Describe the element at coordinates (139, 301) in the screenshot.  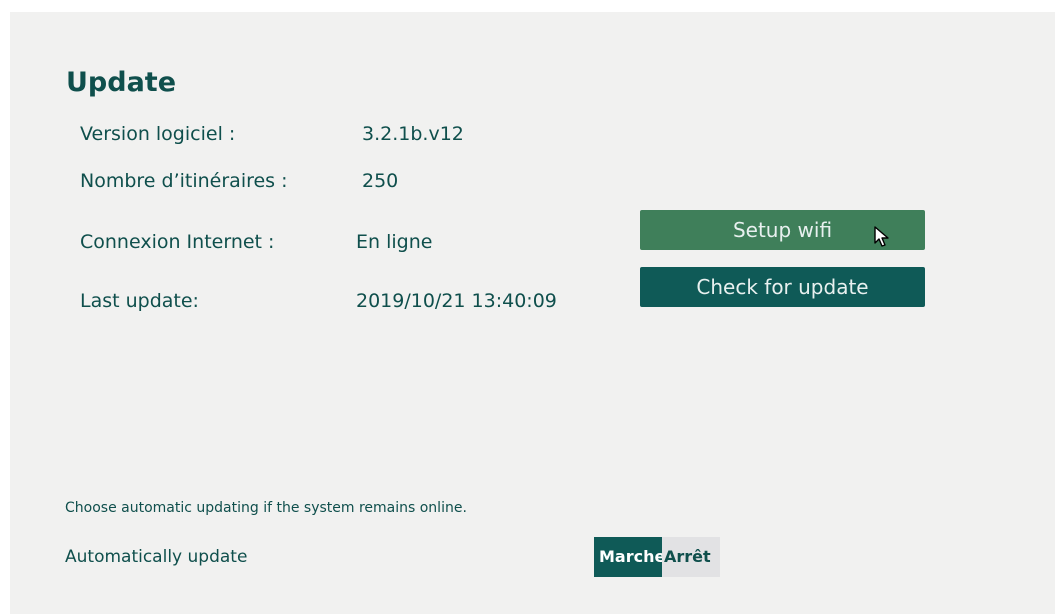
I see `last-update-label: Last update:` at that location.